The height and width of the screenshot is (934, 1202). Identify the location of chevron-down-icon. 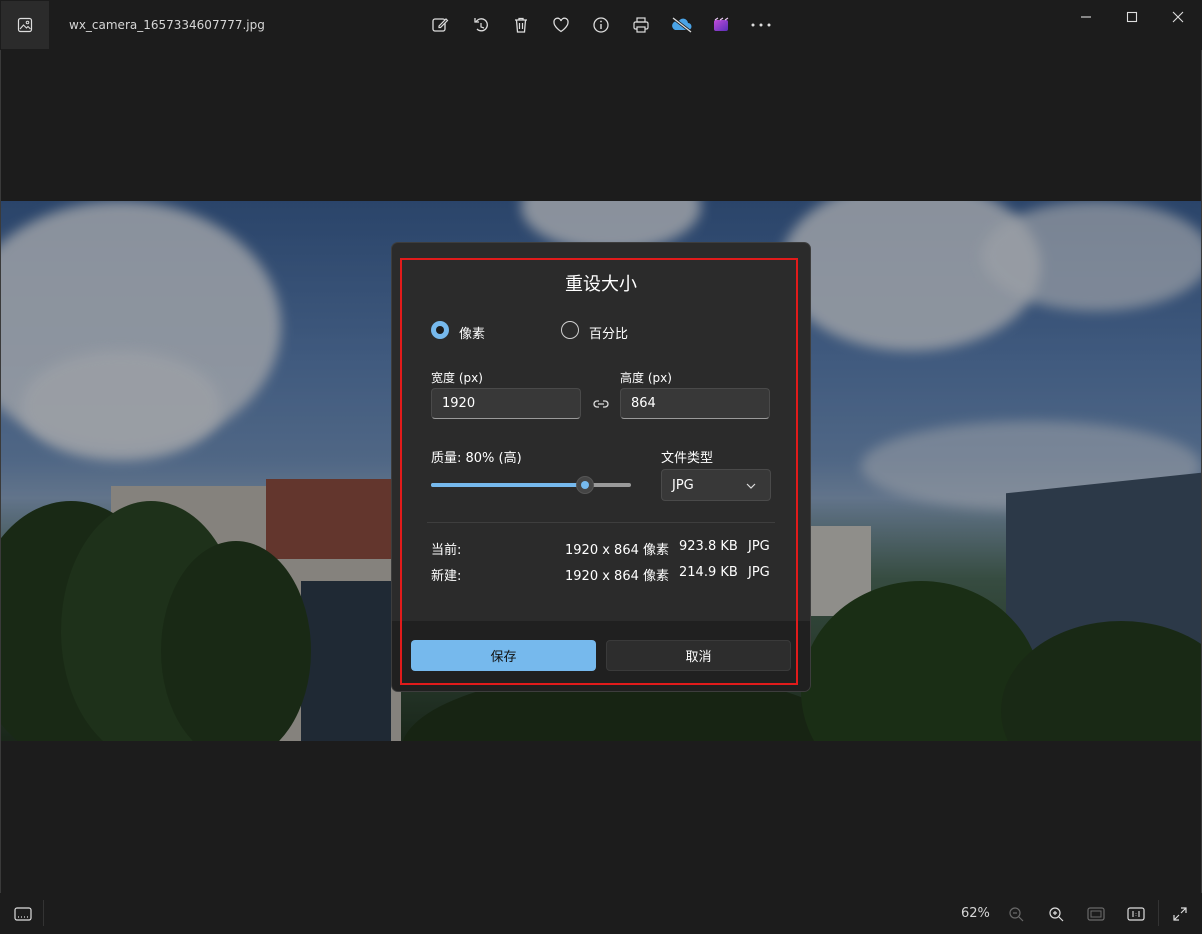
(751, 486).